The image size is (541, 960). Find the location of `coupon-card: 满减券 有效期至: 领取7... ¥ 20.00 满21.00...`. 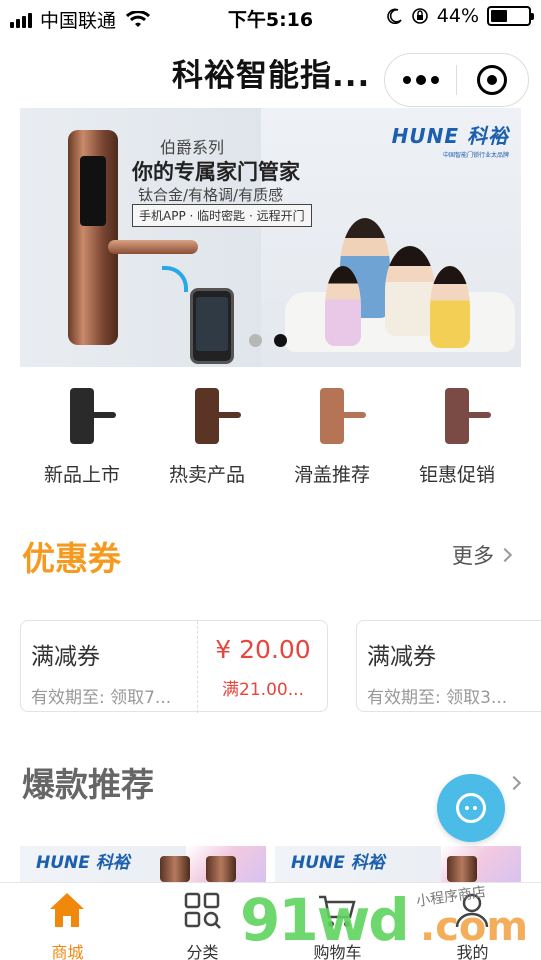

coupon-card: 满减券 有效期至: 领取7... ¥ 20.00 满21.00... is located at coordinates (174, 666).